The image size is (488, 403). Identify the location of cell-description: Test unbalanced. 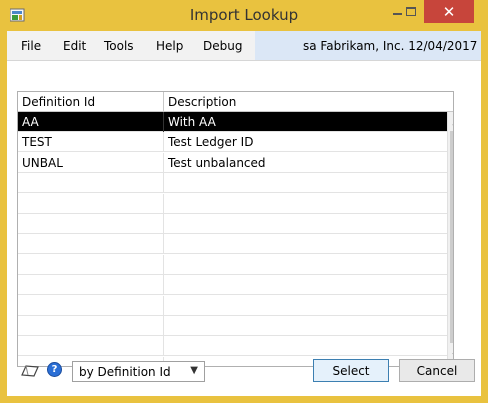
(217, 162).